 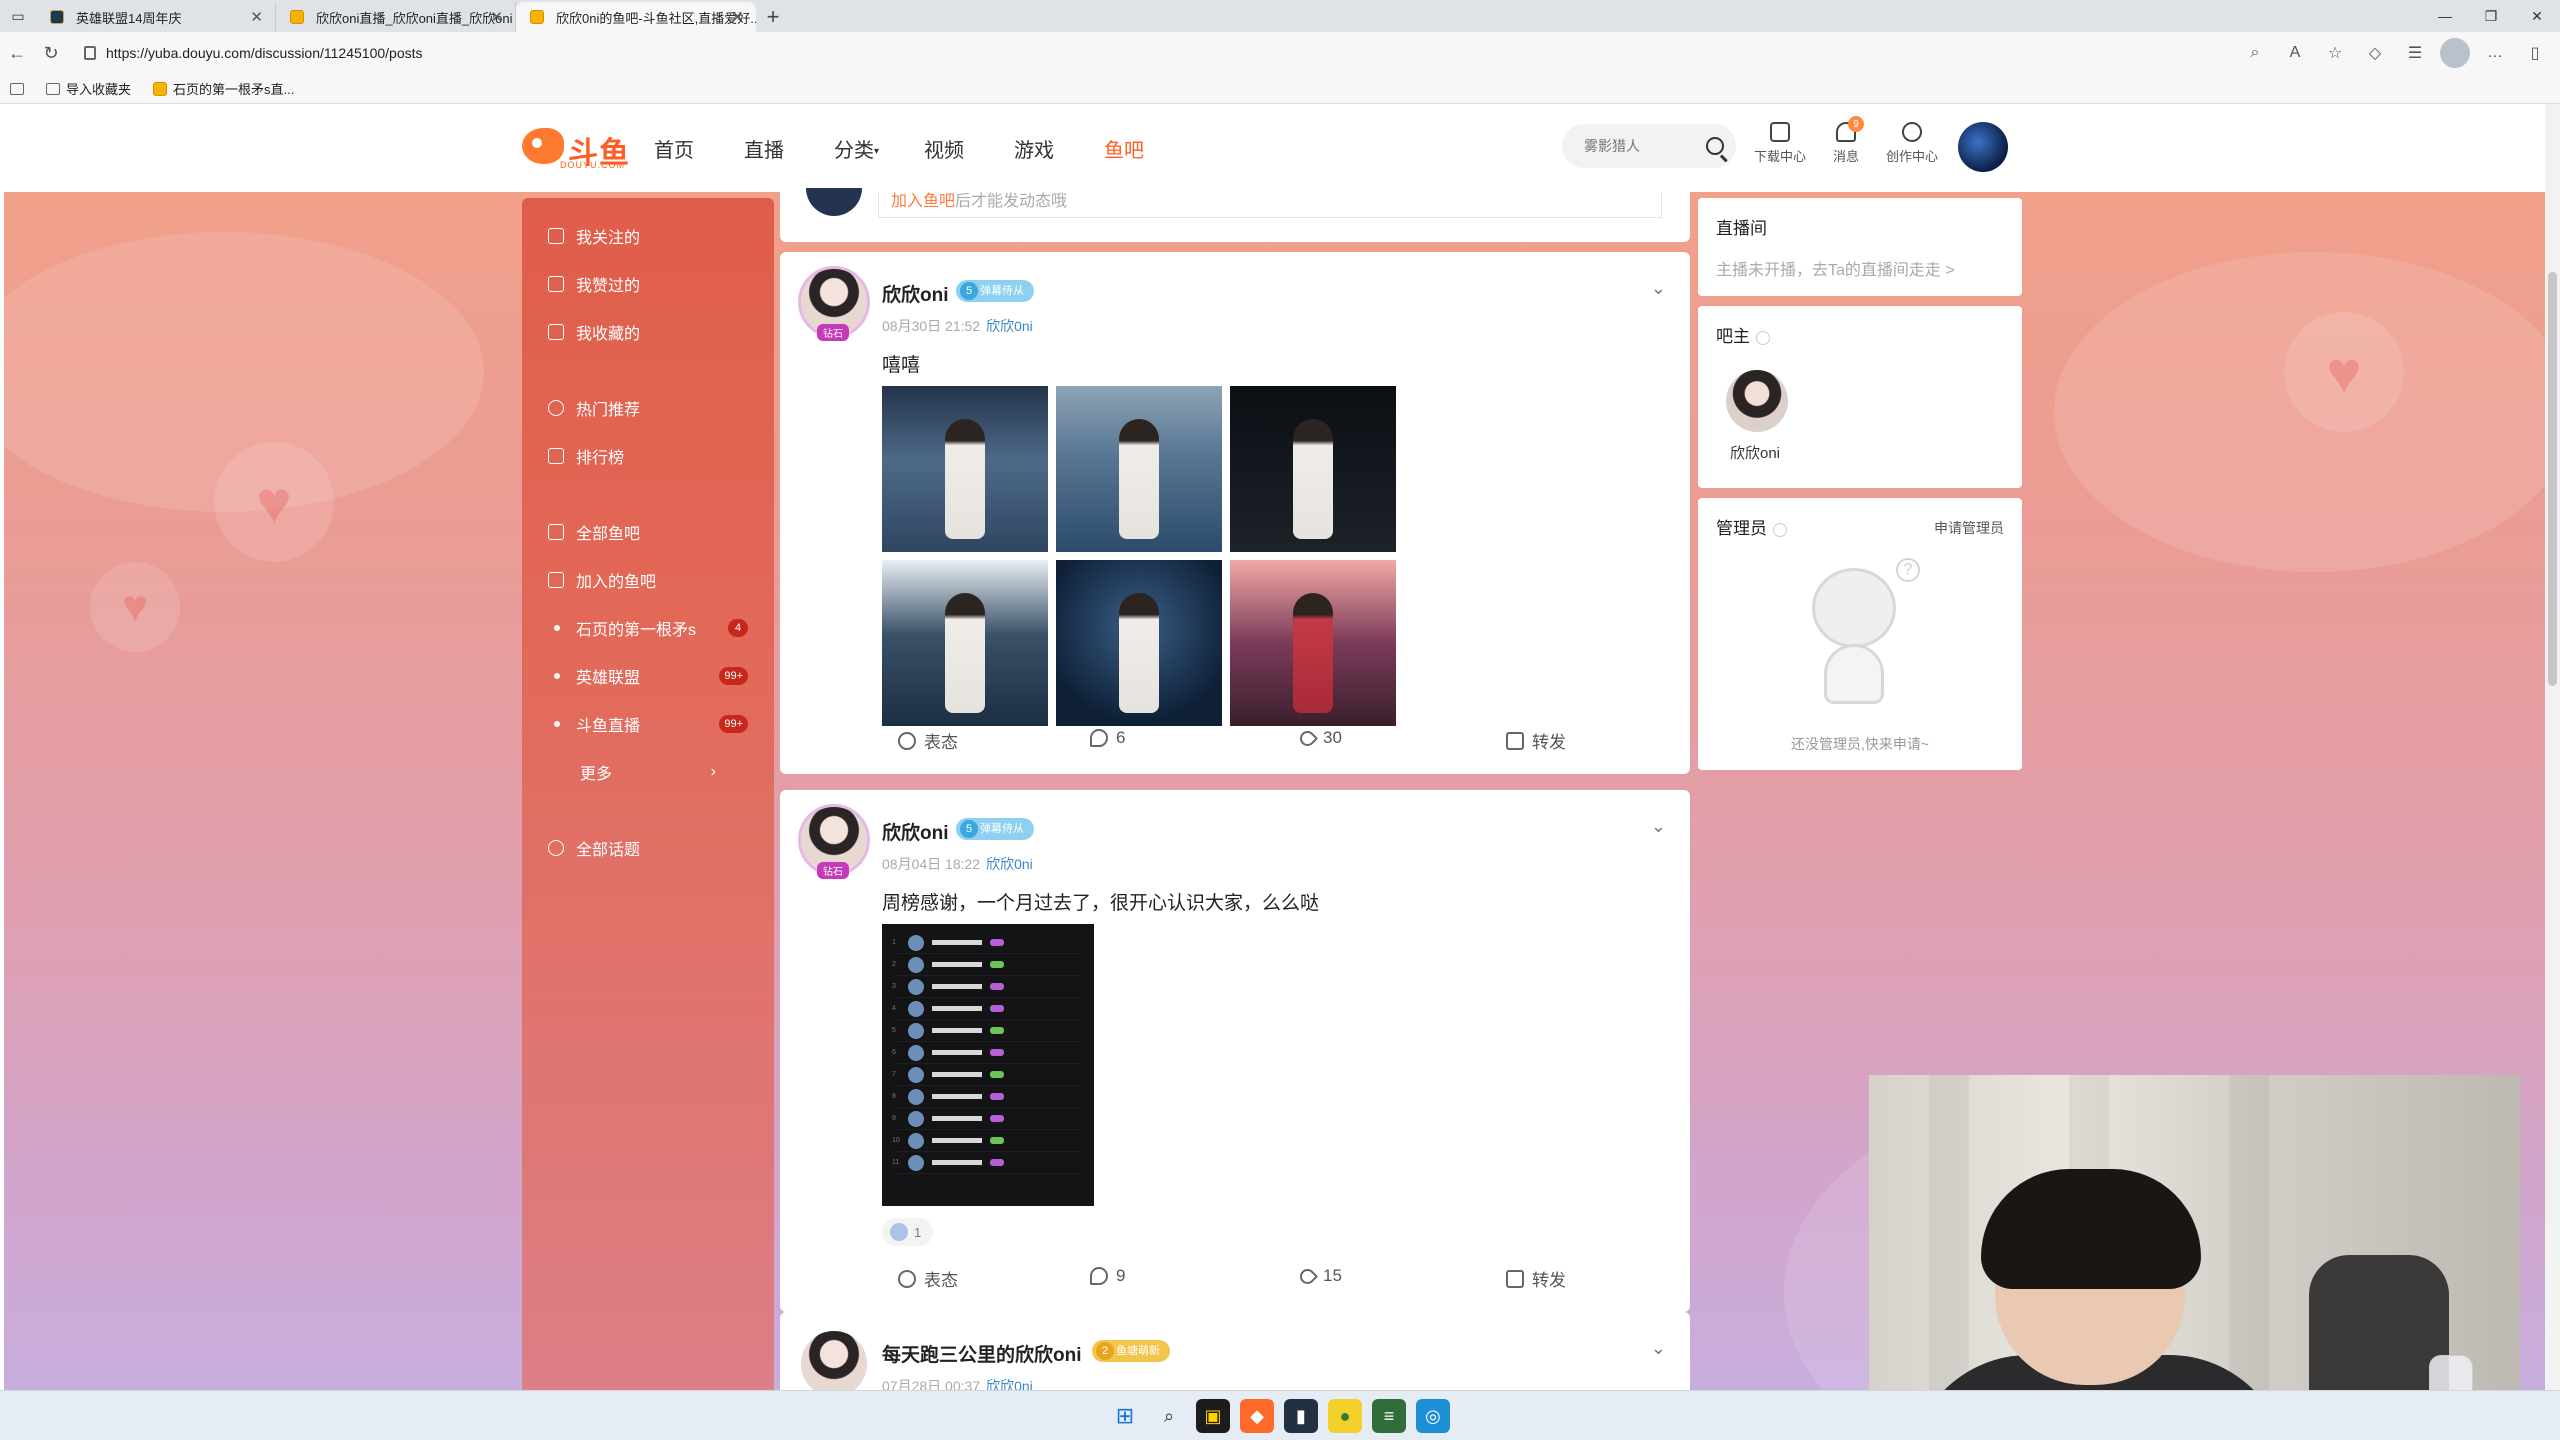 I want to click on terminal-icon: ▮, so click(x=1301, y=1416).